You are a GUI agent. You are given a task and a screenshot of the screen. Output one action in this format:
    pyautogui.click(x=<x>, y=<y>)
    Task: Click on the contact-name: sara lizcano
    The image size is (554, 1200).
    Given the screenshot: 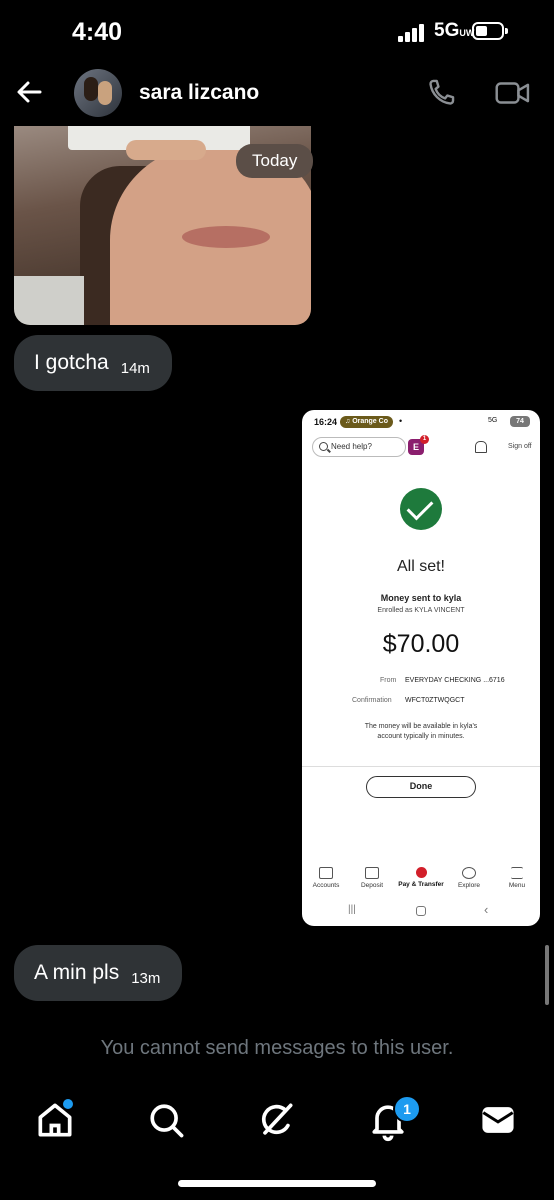 What is the action you would take?
    pyautogui.click(x=199, y=93)
    